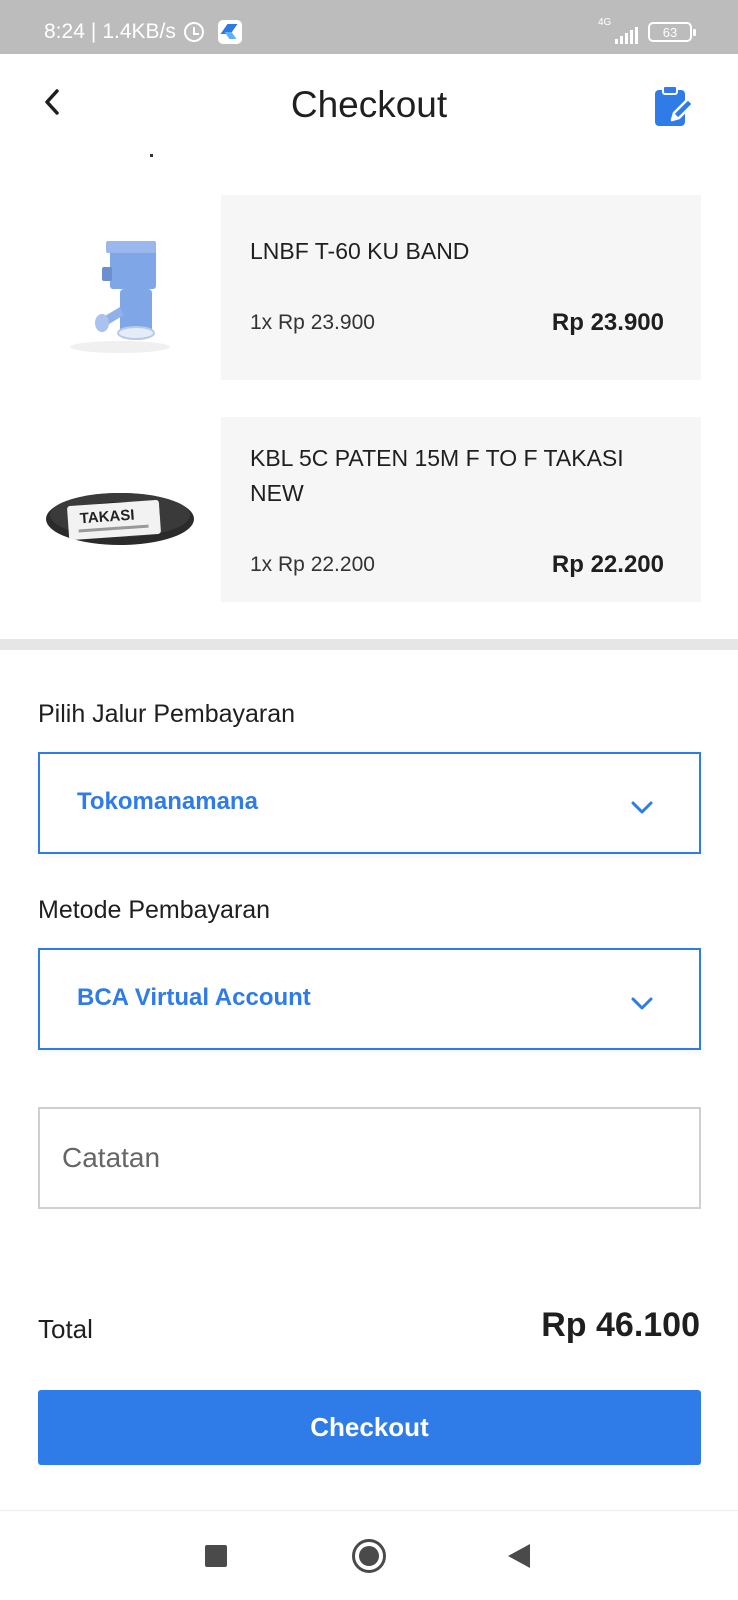 Image resolution: width=738 pixels, height=1600 pixels. Describe the element at coordinates (369, 27) in the screenshot. I see `status-bar: 8:24 | 1.4KB/s 4G 63` at that location.